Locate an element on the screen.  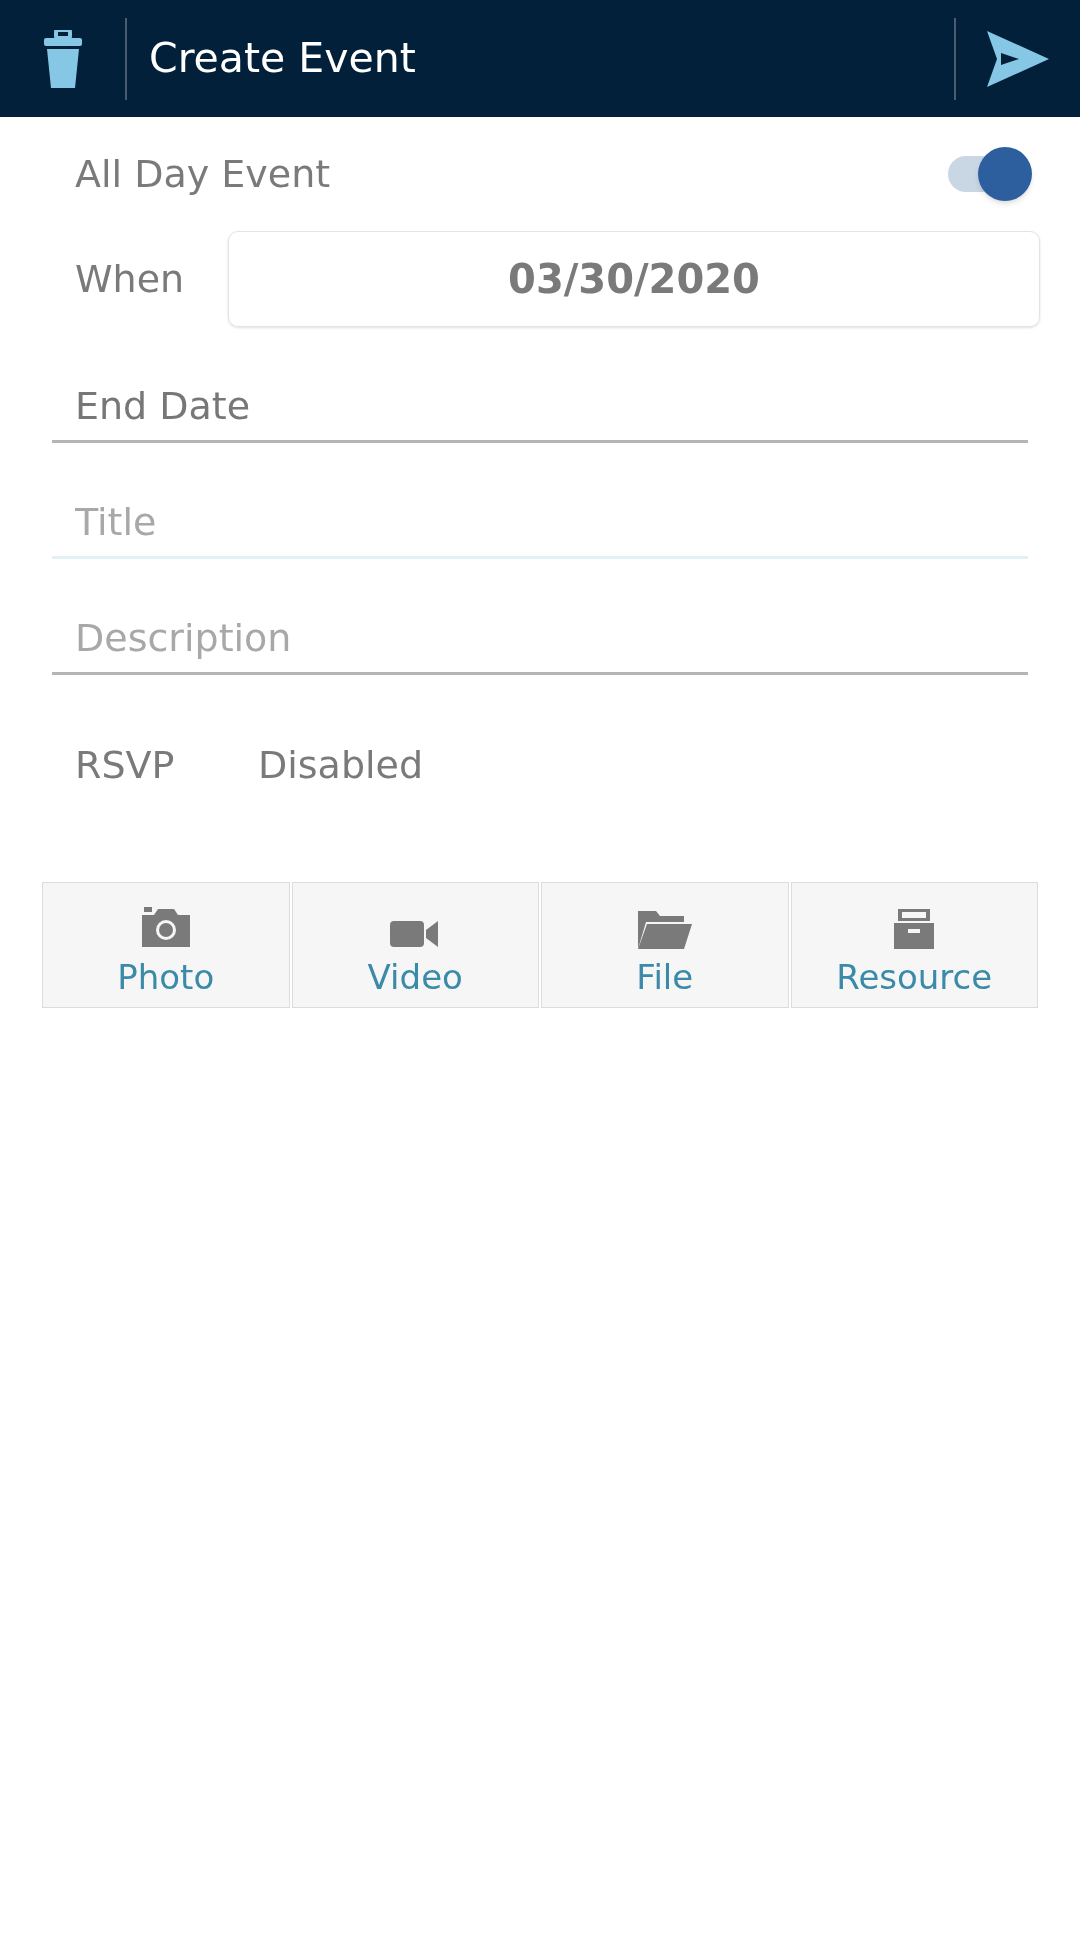
date-field: 03/30/2020 is located at coordinates (634, 279).